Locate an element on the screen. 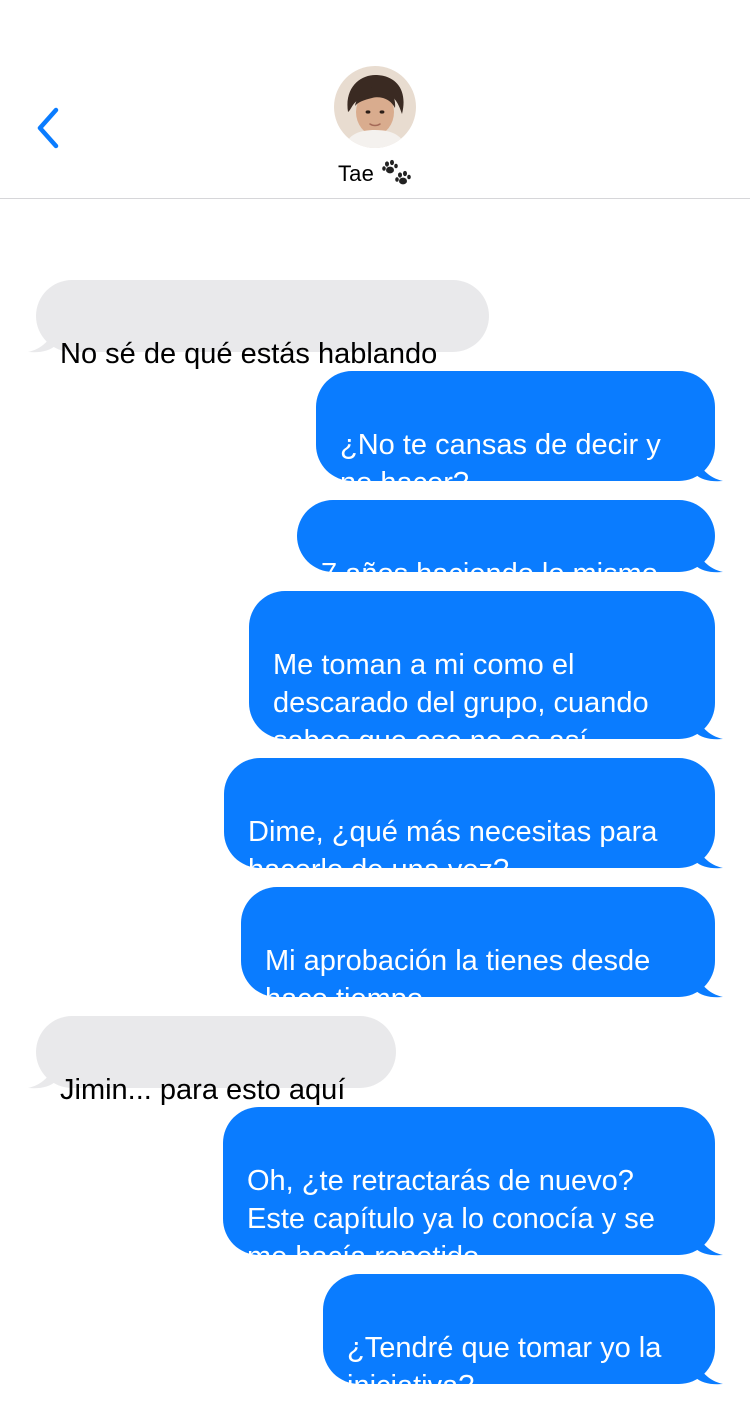 The height and width of the screenshot is (1405, 750). paw-prints-icon is located at coordinates (396, 172).